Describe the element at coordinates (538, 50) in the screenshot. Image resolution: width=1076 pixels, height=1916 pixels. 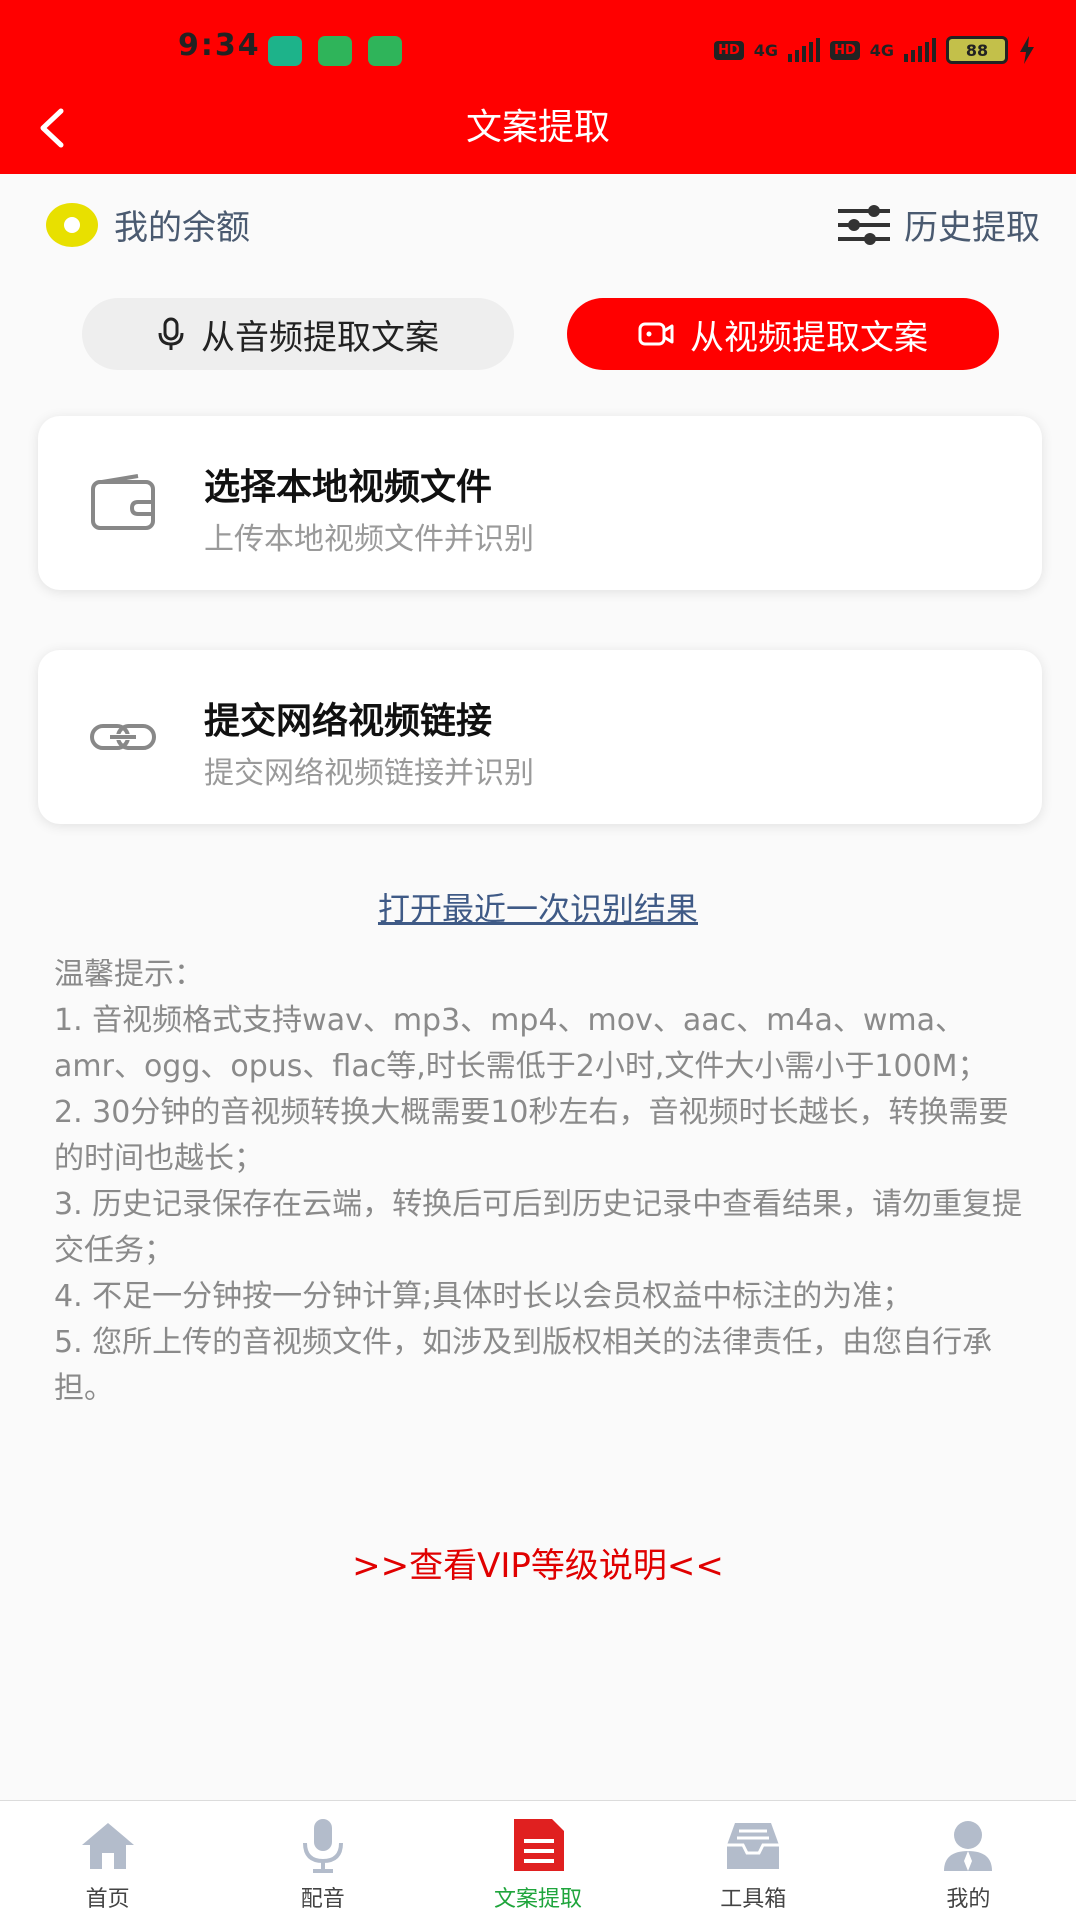
I see `status-bar: 9:34 HD 4G HD 4G 88` at that location.